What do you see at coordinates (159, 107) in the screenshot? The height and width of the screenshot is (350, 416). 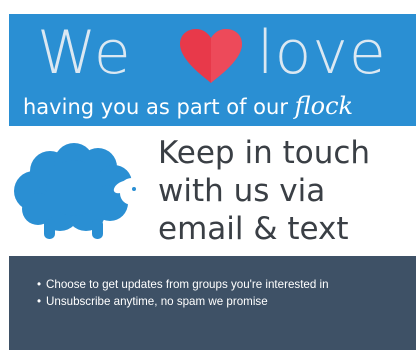 I see `tagline-main: having you as part of our` at bounding box center [159, 107].